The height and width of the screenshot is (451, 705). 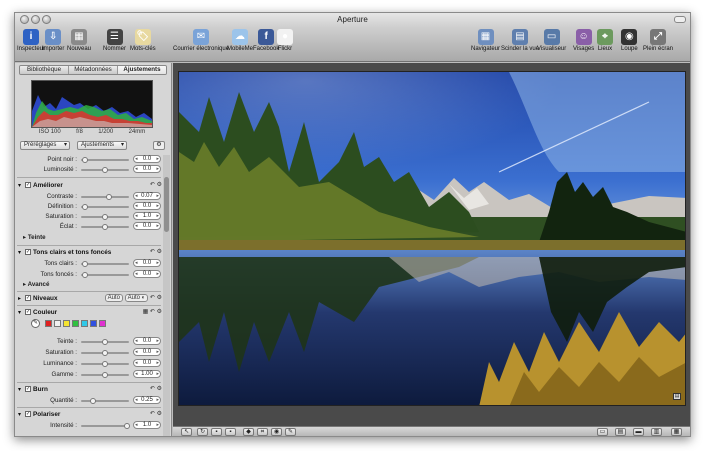 I want to click on browser-toggle-icon: ▤, so click(x=620, y=432).